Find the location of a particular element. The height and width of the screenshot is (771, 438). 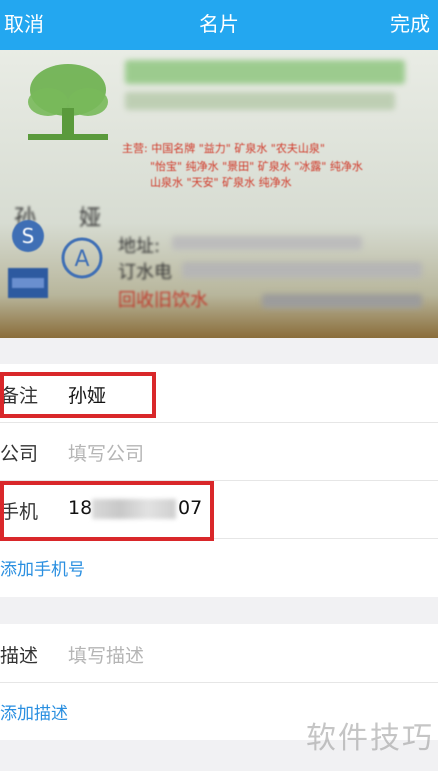

desc-label: 描述 is located at coordinates (19, 656).